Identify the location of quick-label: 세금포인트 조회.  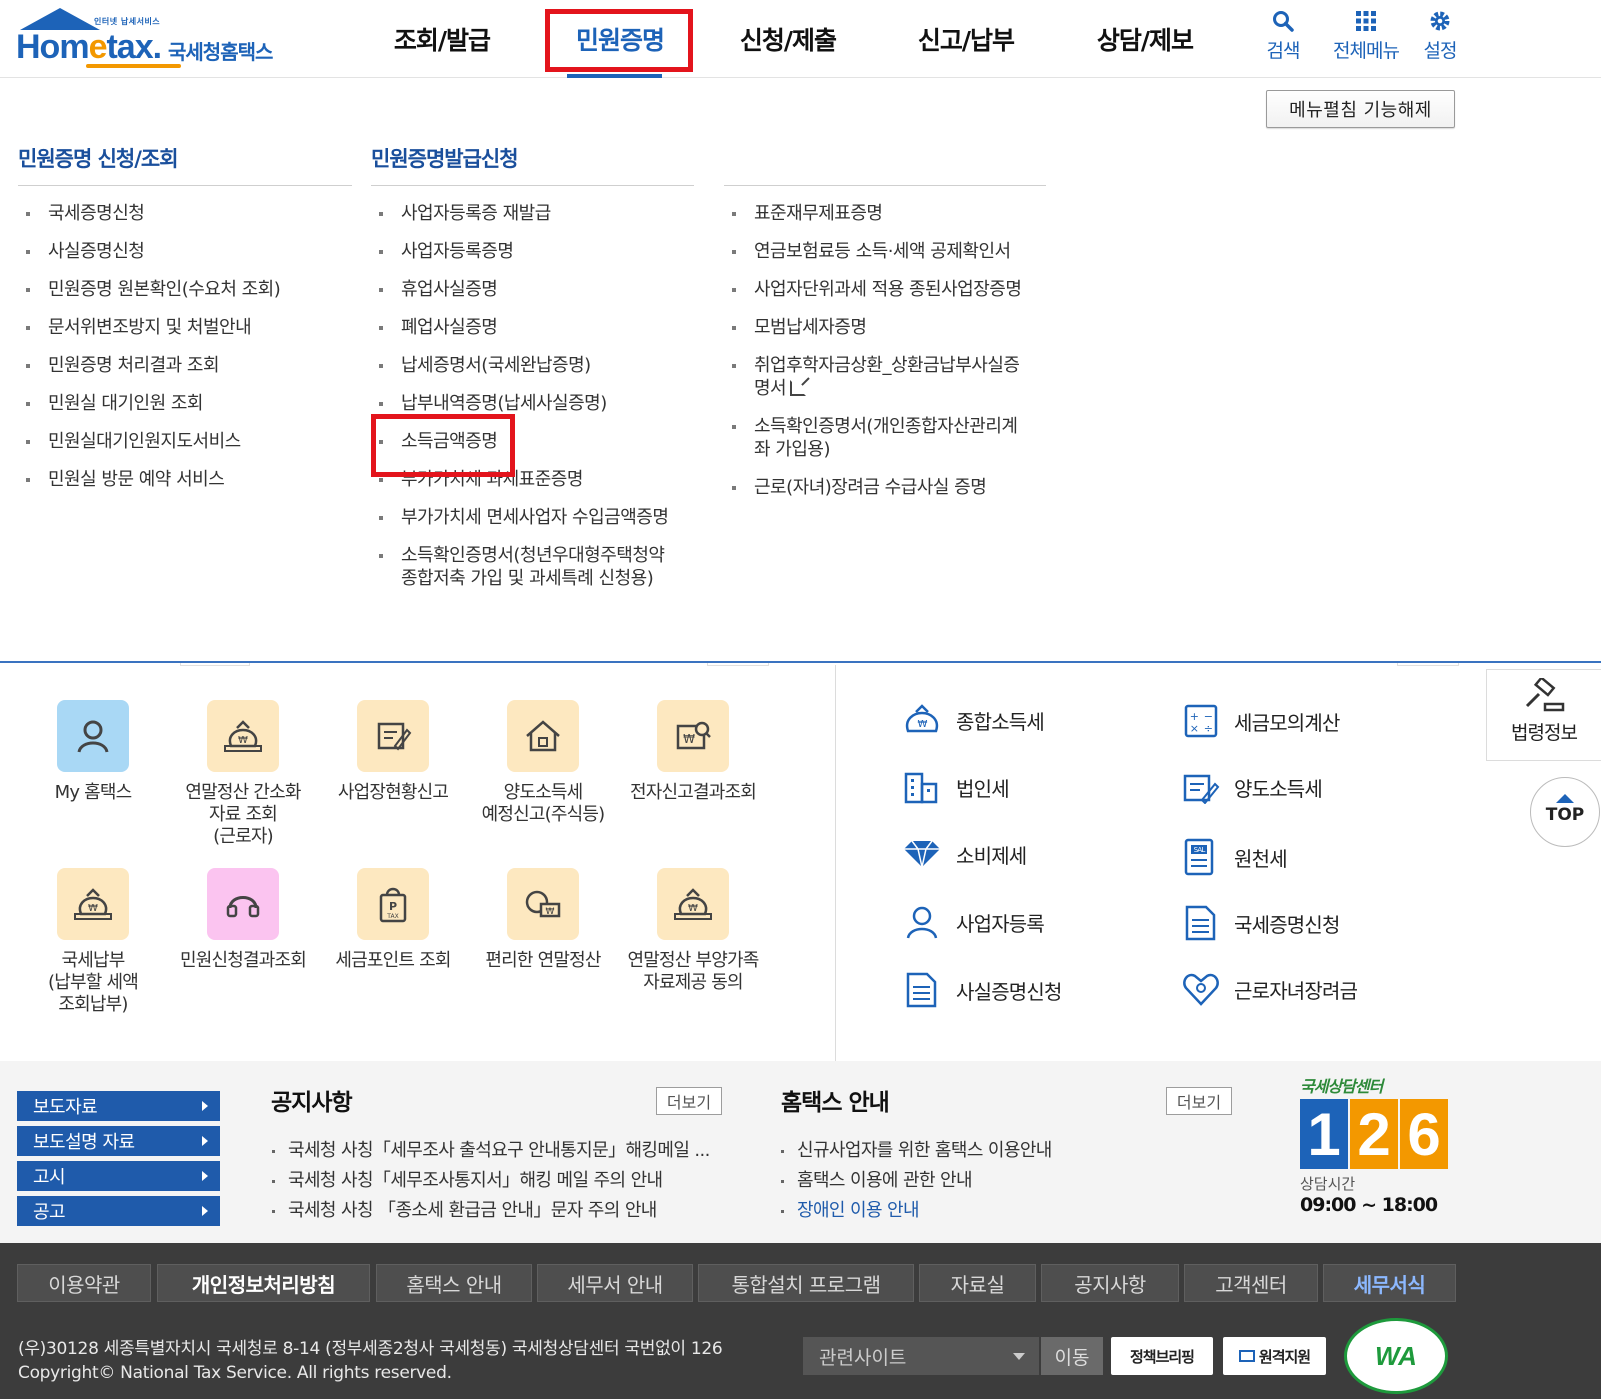
(393, 960).